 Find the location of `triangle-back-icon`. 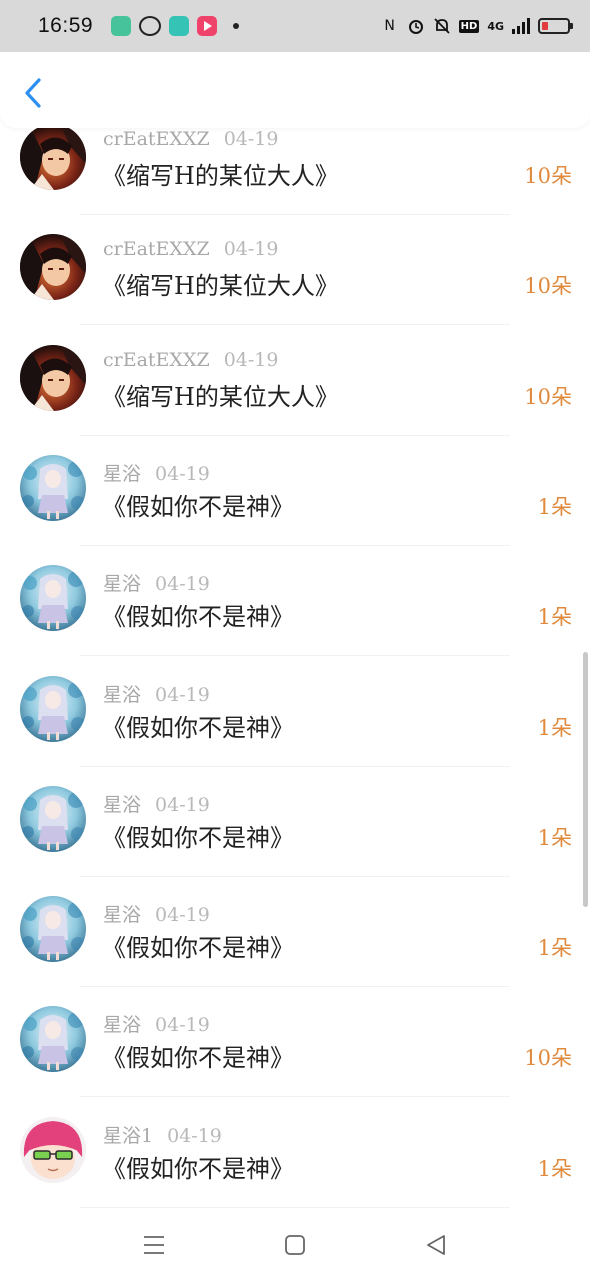

triangle-back-icon is located at coordinates (436, 1245).